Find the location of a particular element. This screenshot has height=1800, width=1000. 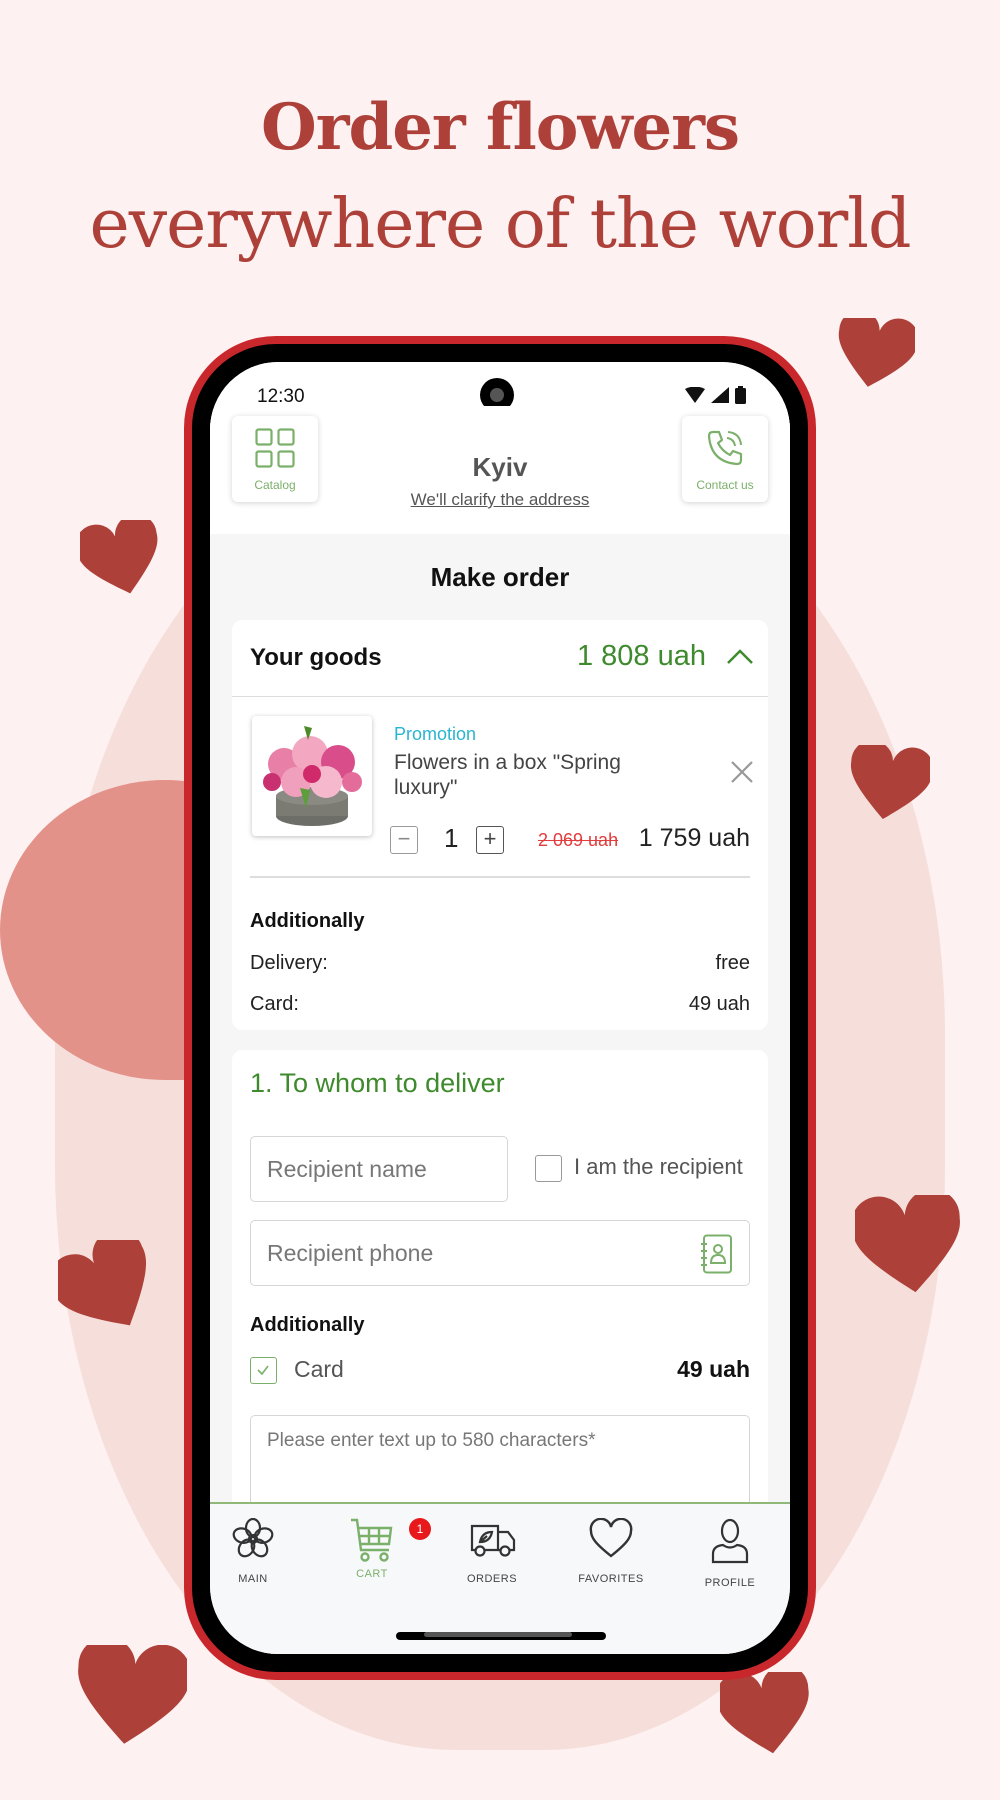

goods-title: Your goods is located at coordinates (316, 657).